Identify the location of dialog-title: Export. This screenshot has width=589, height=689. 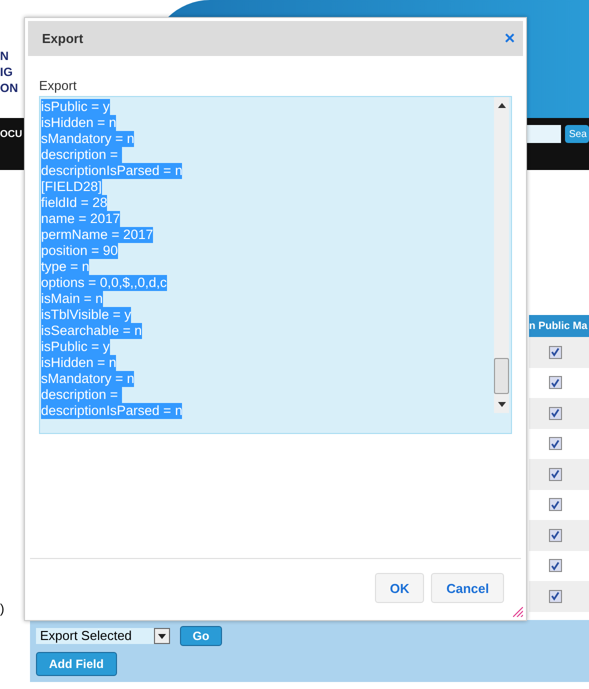
(63, 38).